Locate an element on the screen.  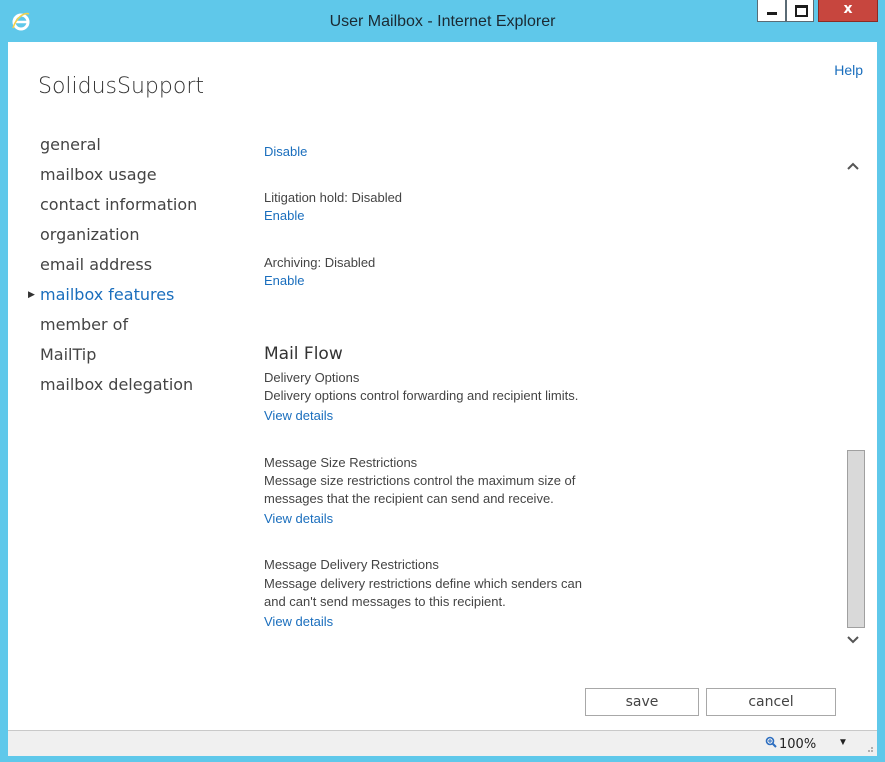
sidebar-item-mailtip: MailTip is located at coordinates (111, 355).